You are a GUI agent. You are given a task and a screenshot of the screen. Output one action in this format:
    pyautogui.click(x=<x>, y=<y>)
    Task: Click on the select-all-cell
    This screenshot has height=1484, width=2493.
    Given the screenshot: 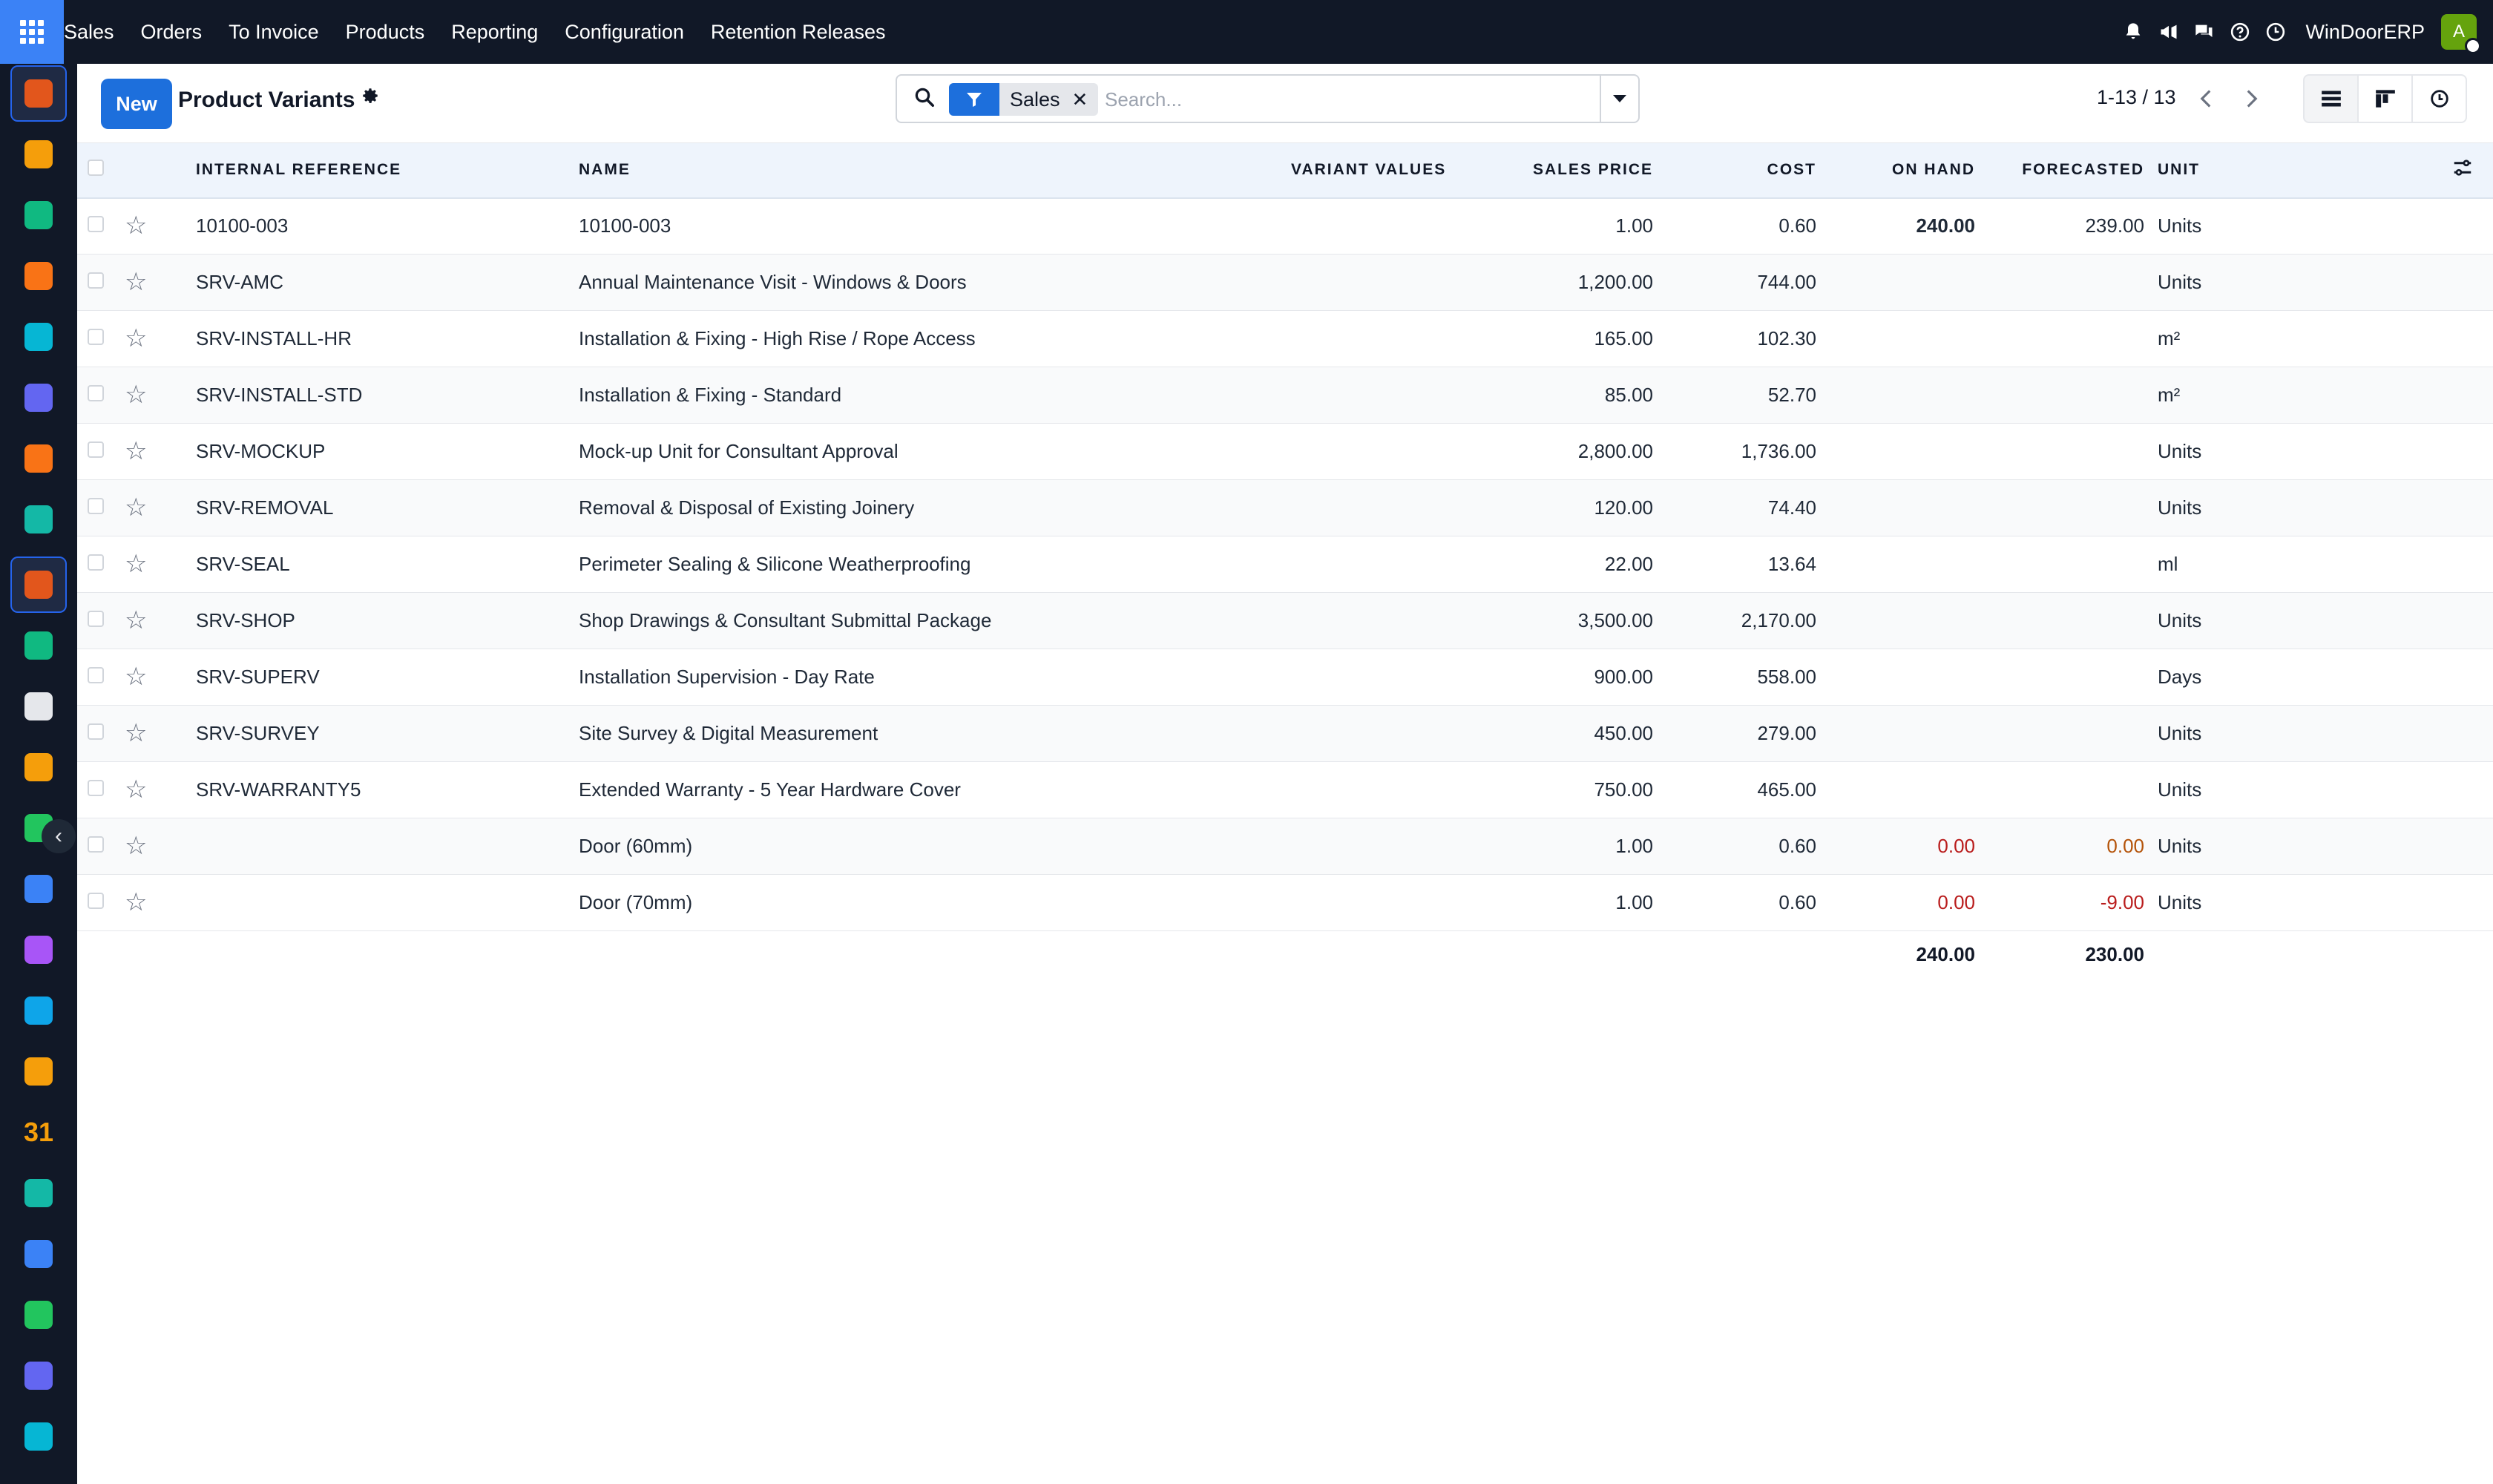 What is the action you would take?
    pyautogui.click(x=96, y=170)
    